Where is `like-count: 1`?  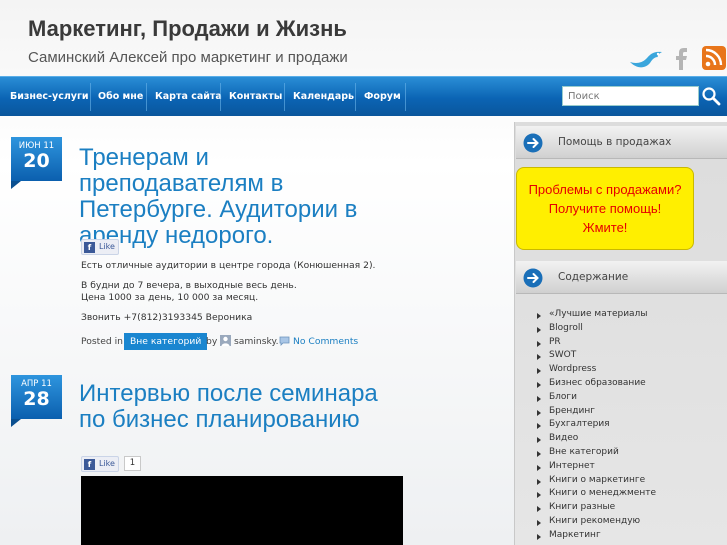
like-count: 1 is located at coordinates (132, 463).